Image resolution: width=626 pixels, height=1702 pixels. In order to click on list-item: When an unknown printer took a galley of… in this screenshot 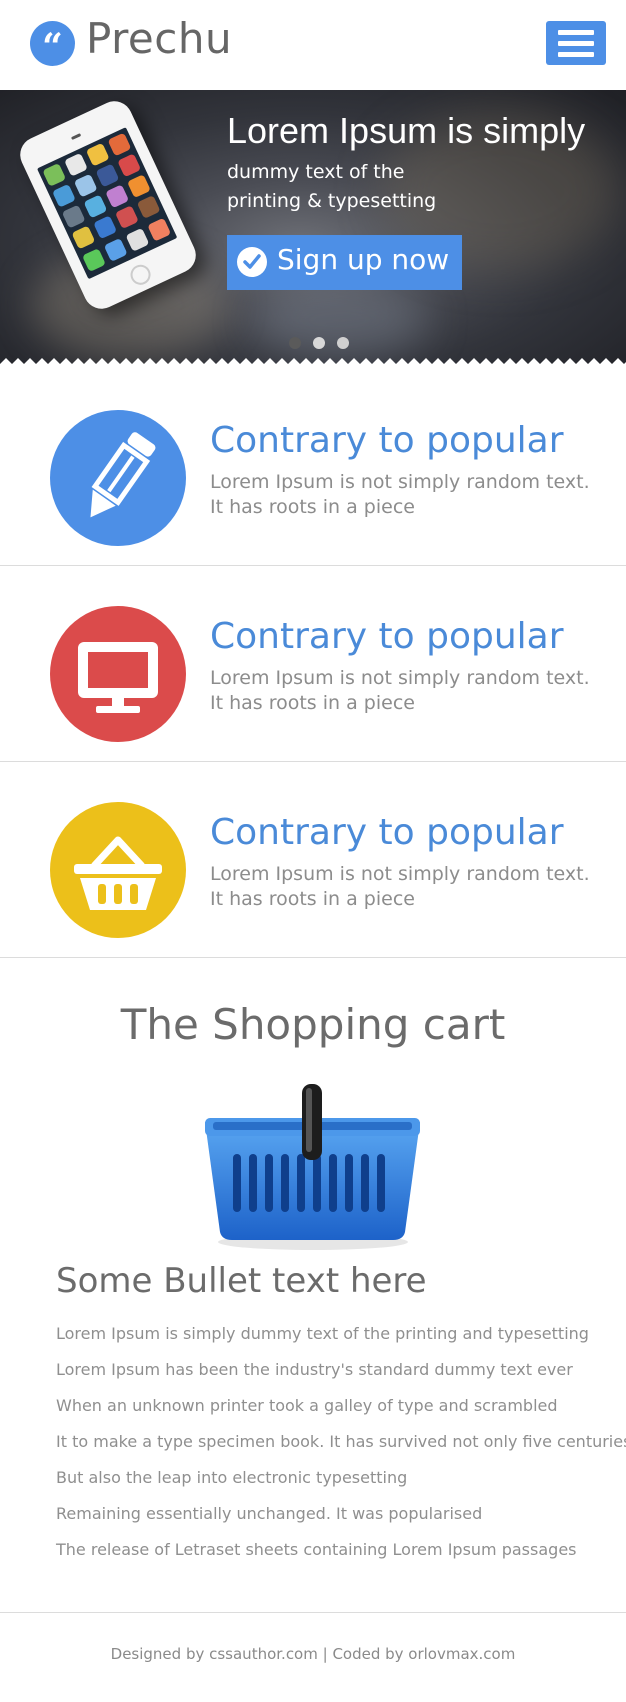, I will do `click(307, 1405)`.